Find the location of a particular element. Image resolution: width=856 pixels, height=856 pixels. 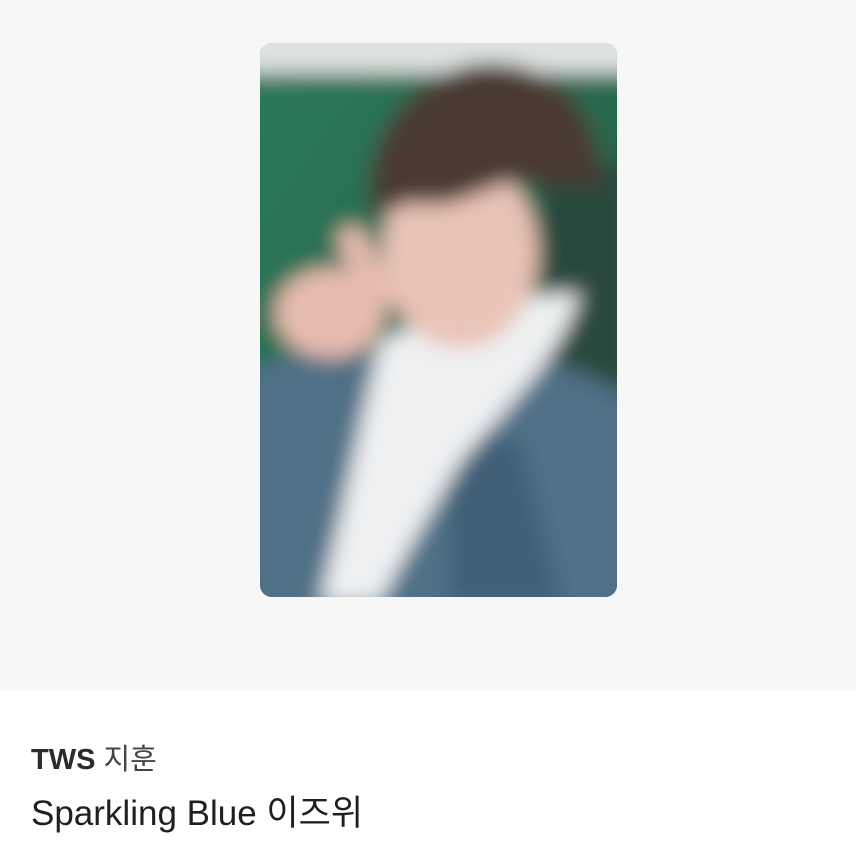

member-name: 지훈 is located at coordinates (130, 760).